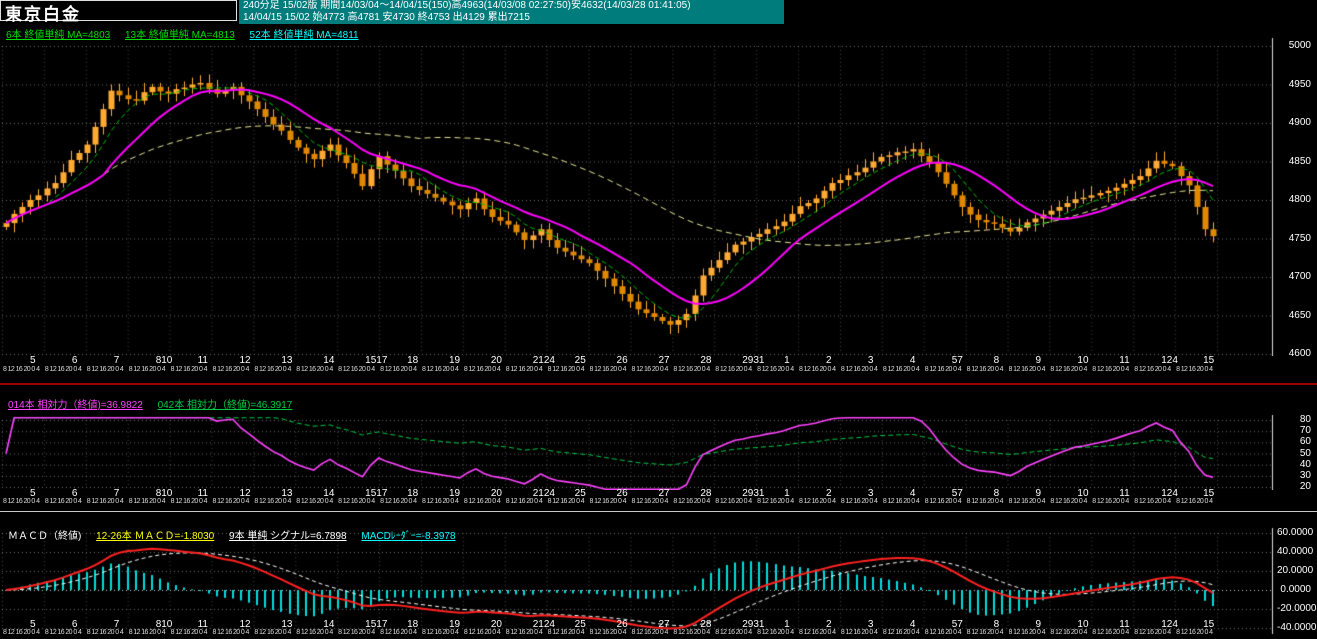 This screenshot has height=639, width=1317. I want to click on y-axis-tick: -20.0000, so click(1297, 608).